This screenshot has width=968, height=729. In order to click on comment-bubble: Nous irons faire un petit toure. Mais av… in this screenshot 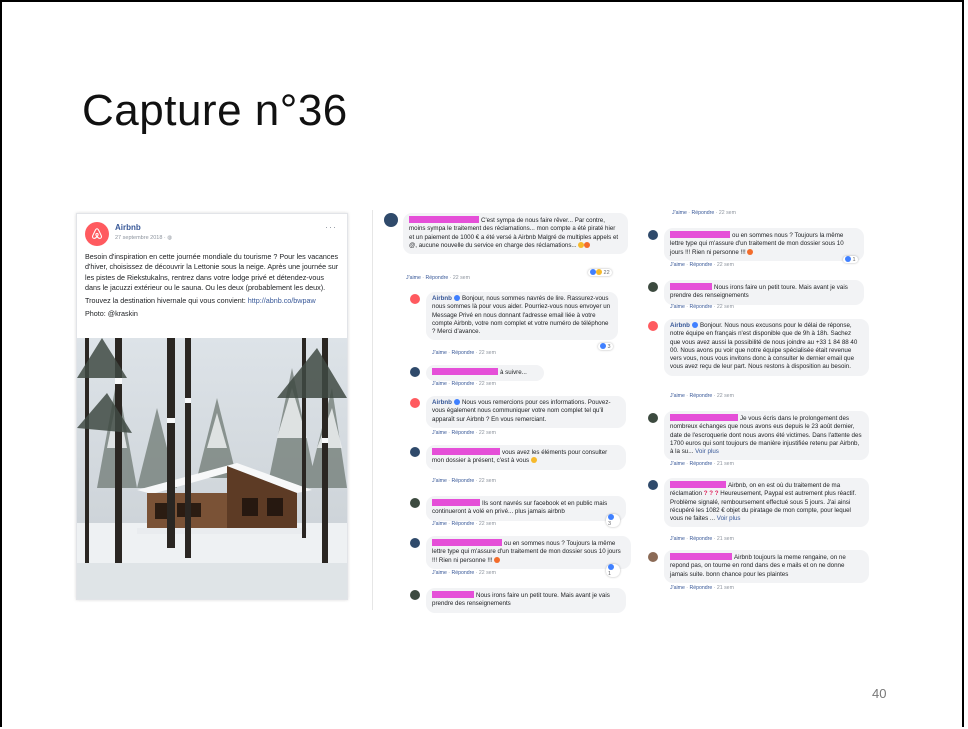, I will do `click(764, 292)`.